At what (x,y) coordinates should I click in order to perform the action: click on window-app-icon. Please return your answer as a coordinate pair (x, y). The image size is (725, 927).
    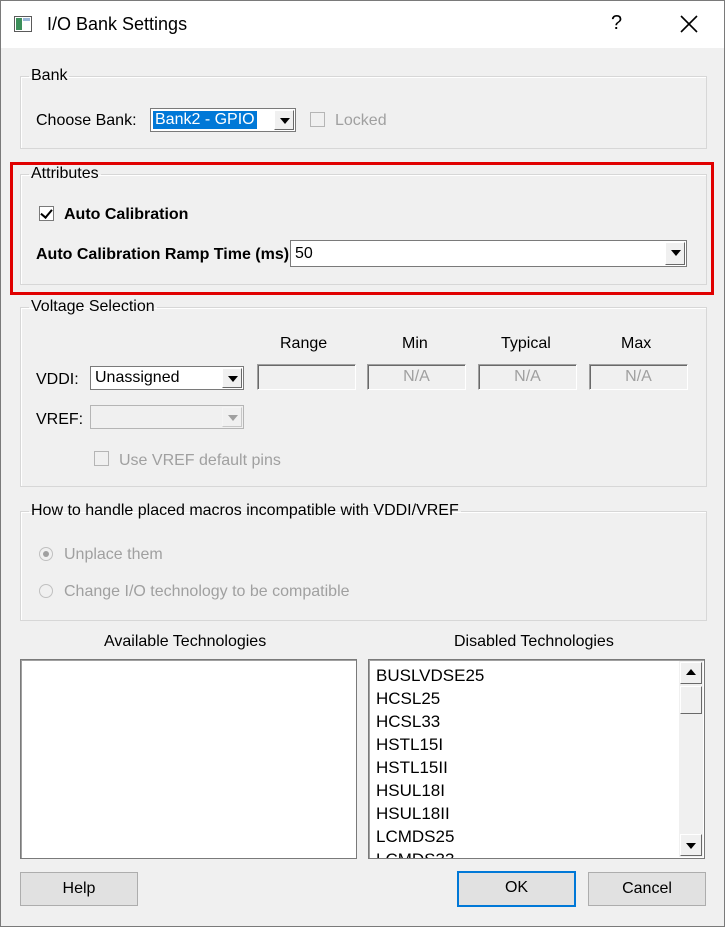
    Looking at the image, I should click on (23, 24).